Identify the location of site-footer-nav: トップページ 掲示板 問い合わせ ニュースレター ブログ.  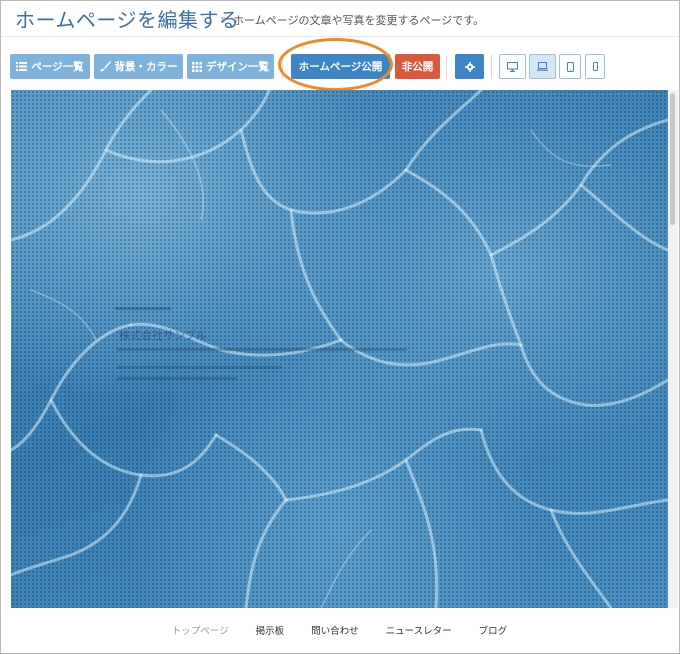
(339, 630).